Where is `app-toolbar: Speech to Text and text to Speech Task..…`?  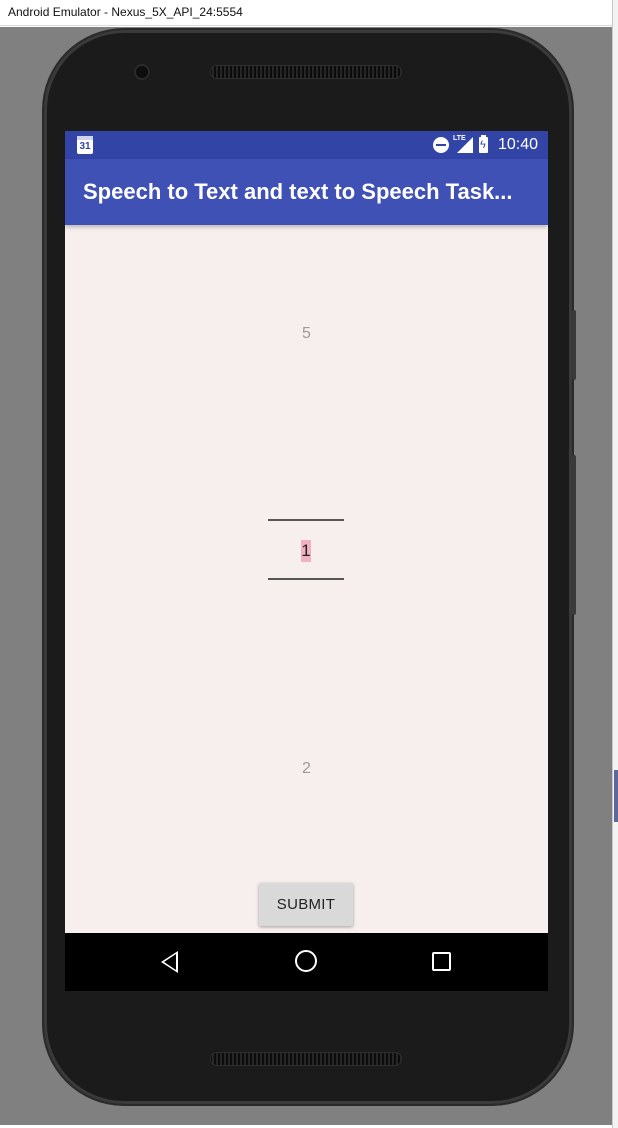
app-toolbar: Speech to Text and text to Speech Task..… is located at coordinates (306, 192).